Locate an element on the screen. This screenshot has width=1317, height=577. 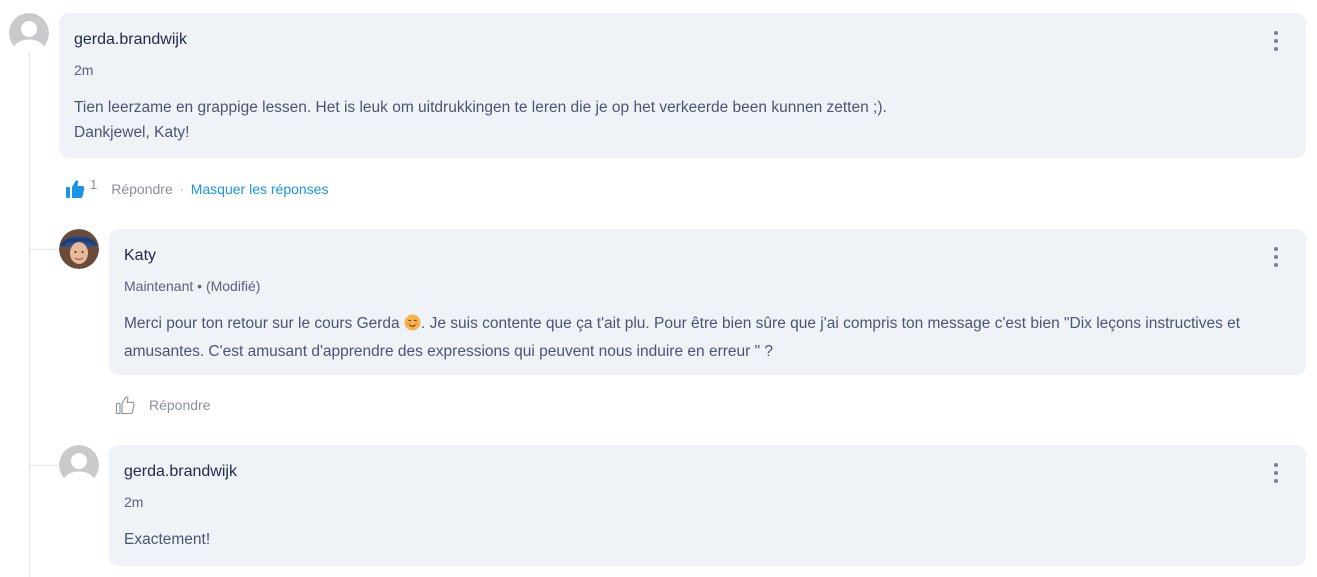
comment-timestamp: Maintenant • (Modifié) is located at coordinates (192, 286).